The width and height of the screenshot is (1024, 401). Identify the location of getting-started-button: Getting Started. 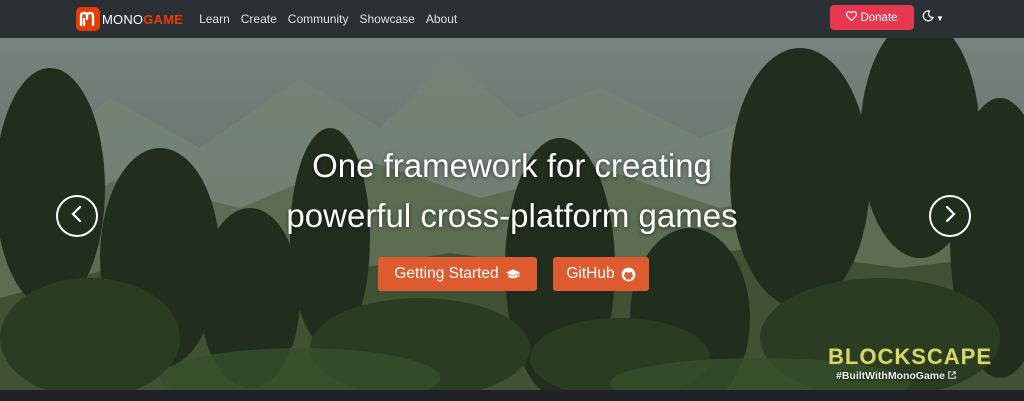
(457, 274).